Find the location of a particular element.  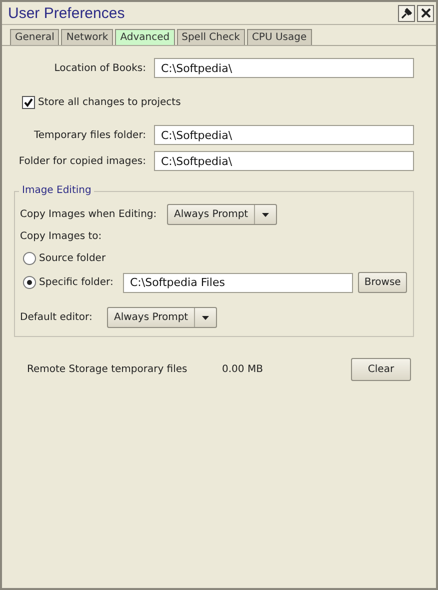

radio-label: Source folder is located at coordinates (73, 258).